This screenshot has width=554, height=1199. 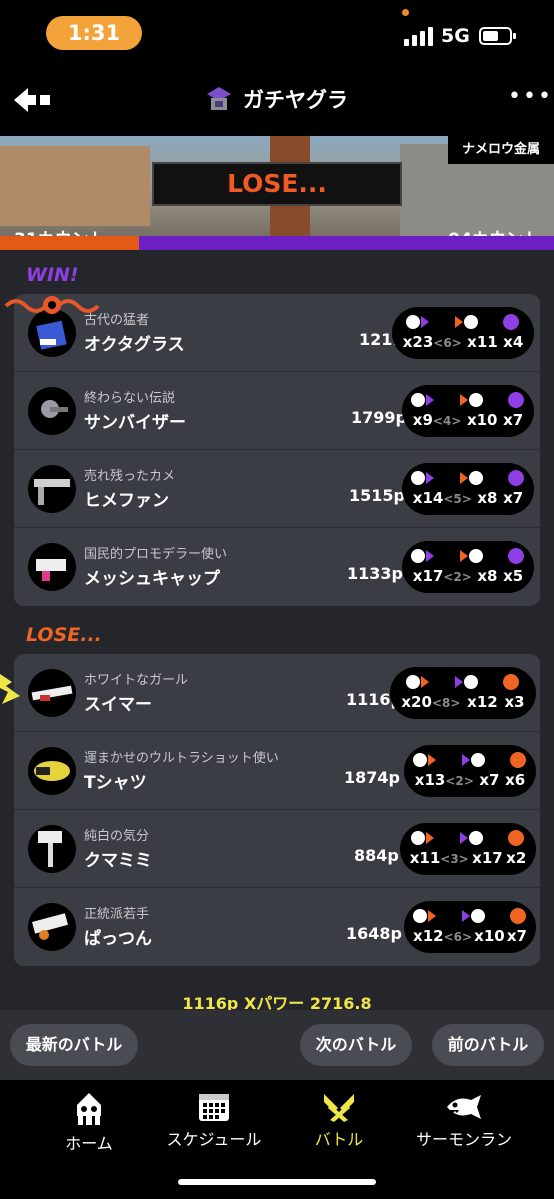 I want to click on tab-salmon-run: サーモンラン, so click(x=464, y=1121).